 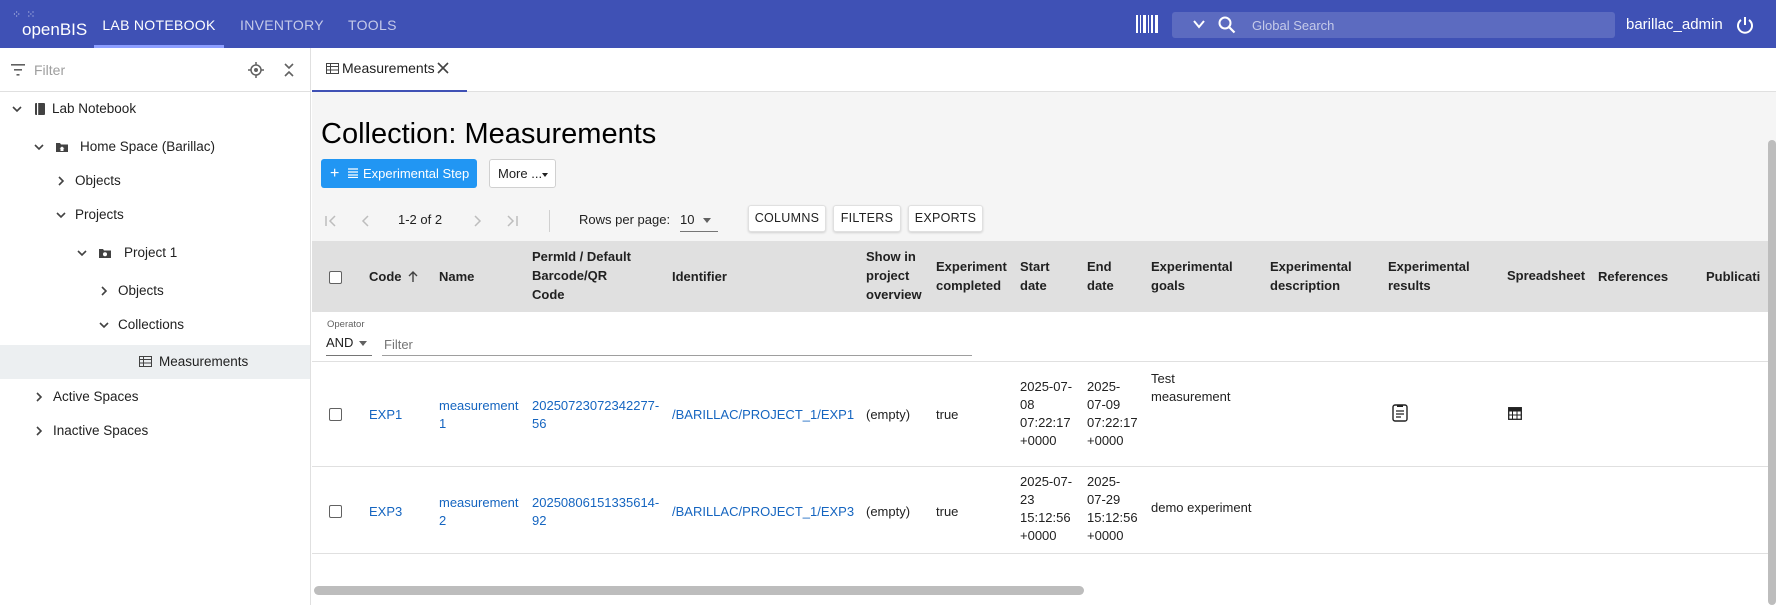 I want to click on cell-name-link: measurement 2, so click(x=478, y=512).